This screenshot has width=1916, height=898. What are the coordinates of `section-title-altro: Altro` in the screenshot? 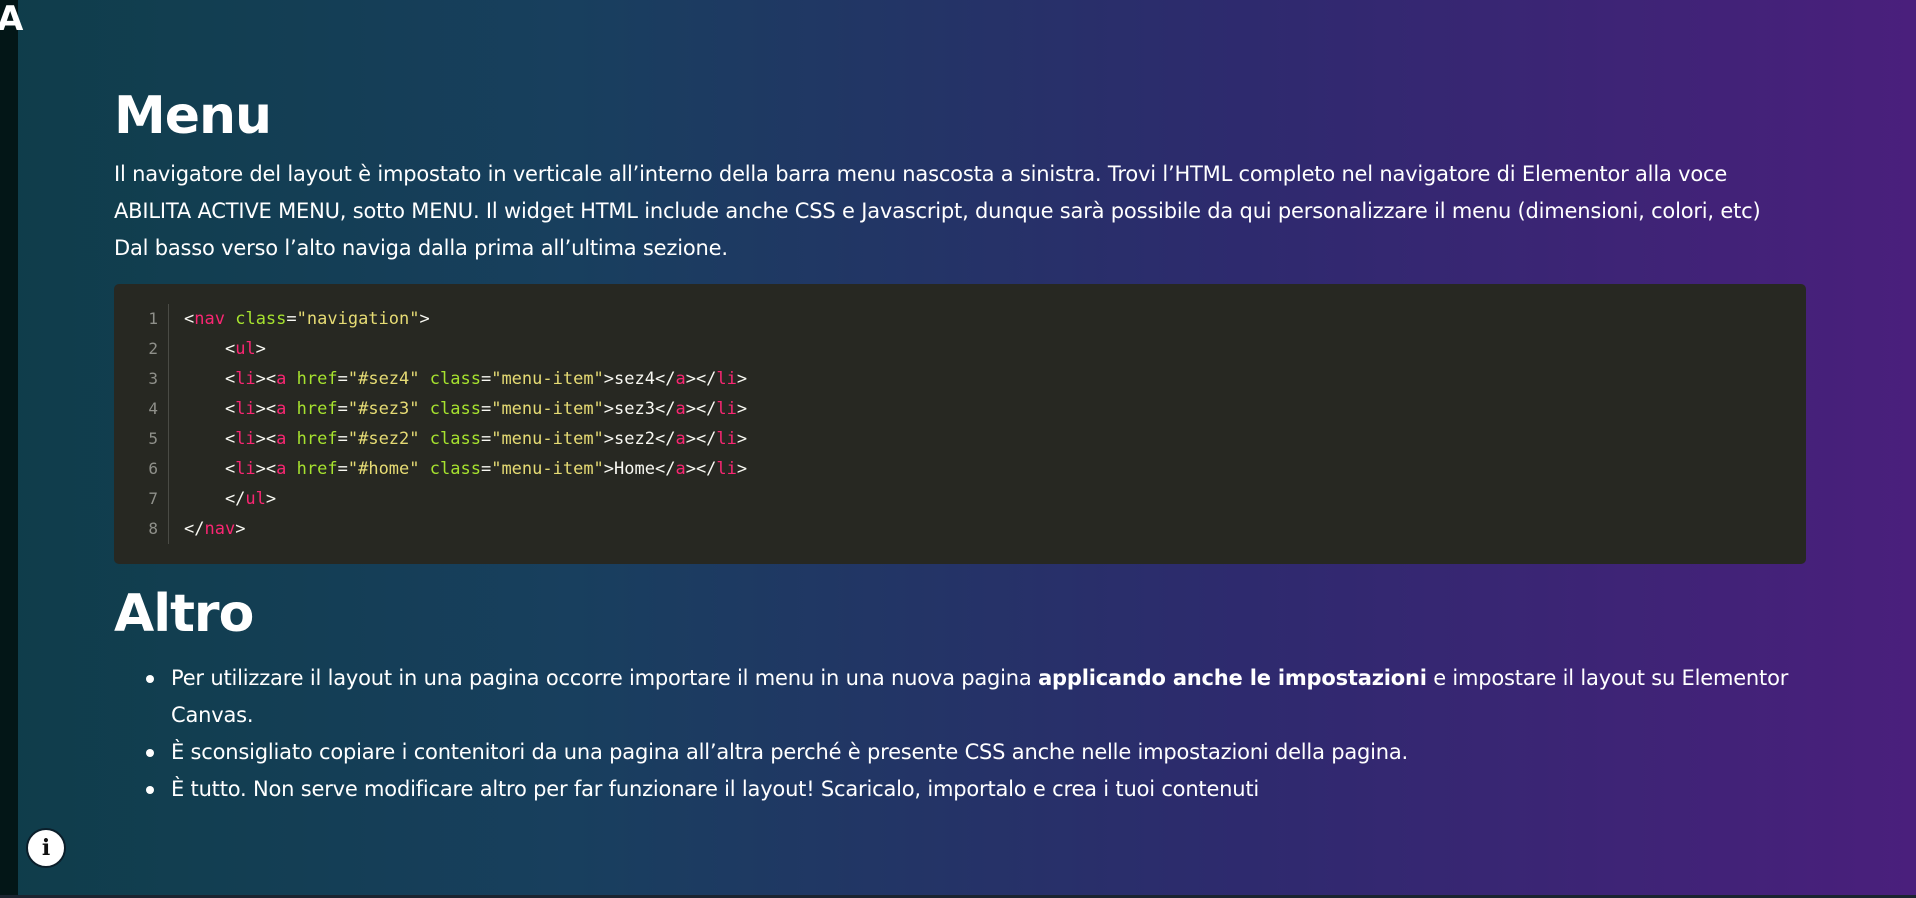 It's located at (184, 614).